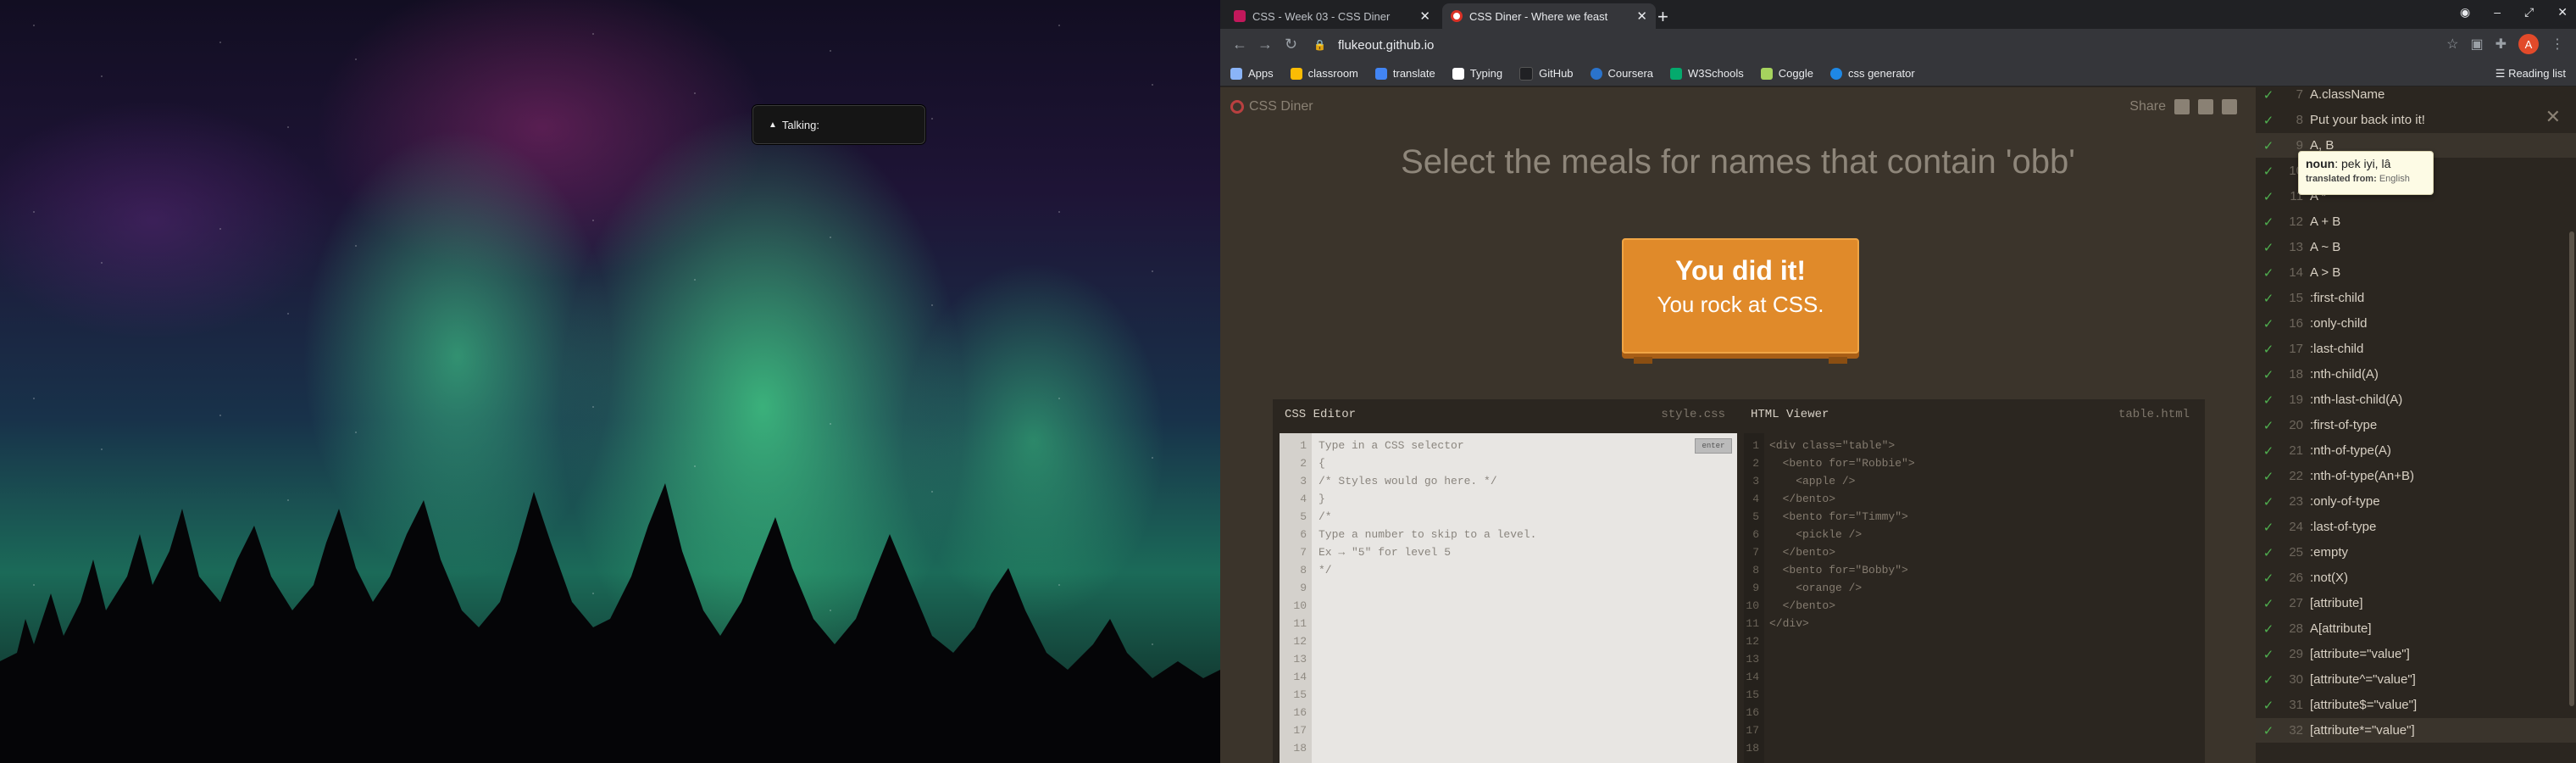 This screenshot has height=763, width=2576. I want to click on back-icon: ←, so click(1239, 44).